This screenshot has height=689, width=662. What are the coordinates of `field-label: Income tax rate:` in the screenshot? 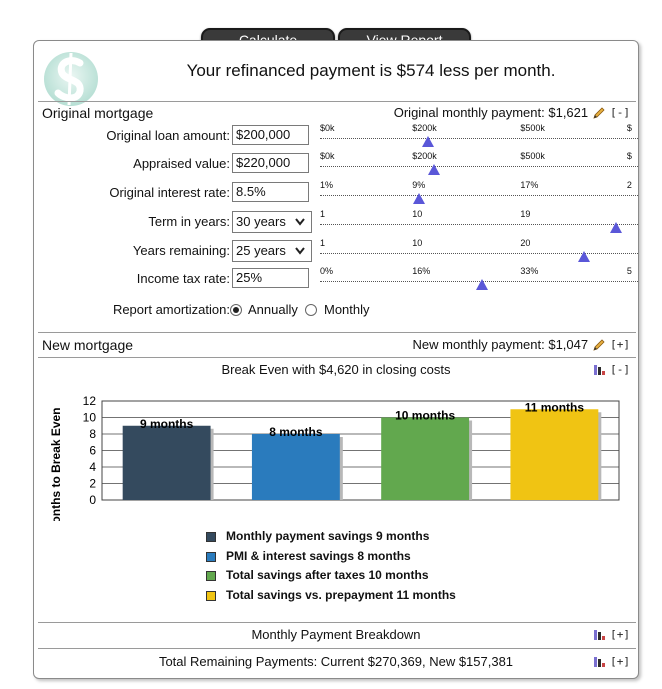 It's located at (183, 278).